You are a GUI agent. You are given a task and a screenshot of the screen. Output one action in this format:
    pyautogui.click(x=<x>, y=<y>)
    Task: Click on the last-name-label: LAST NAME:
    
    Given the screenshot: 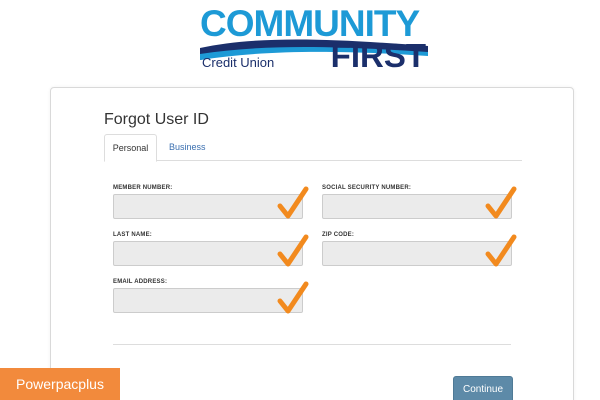 What is the action you would take?
    pyautogui.click(x=132, y=235)
    